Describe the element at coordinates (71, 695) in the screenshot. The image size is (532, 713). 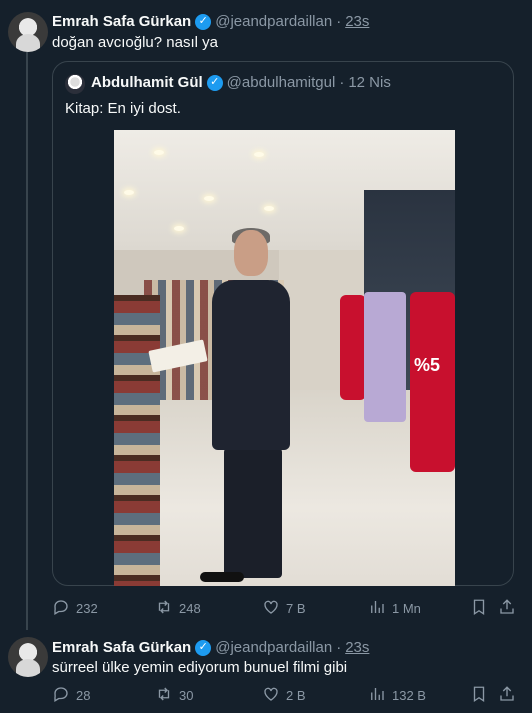
I see `reply-button: 28` at that location.